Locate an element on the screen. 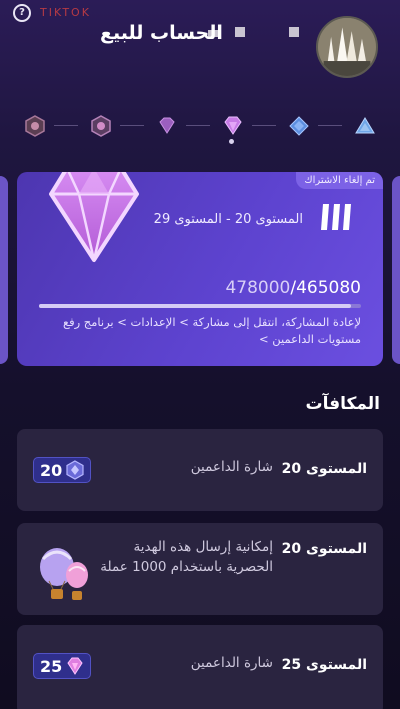 The width and height of the screenshot is (400, 709). rewards-heading: المكافآت is located at coordinates (342, 404).